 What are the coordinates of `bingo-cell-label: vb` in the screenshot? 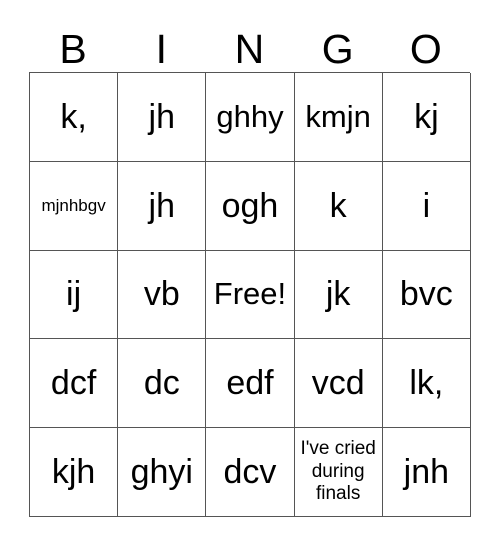 It's located at (161, 294).